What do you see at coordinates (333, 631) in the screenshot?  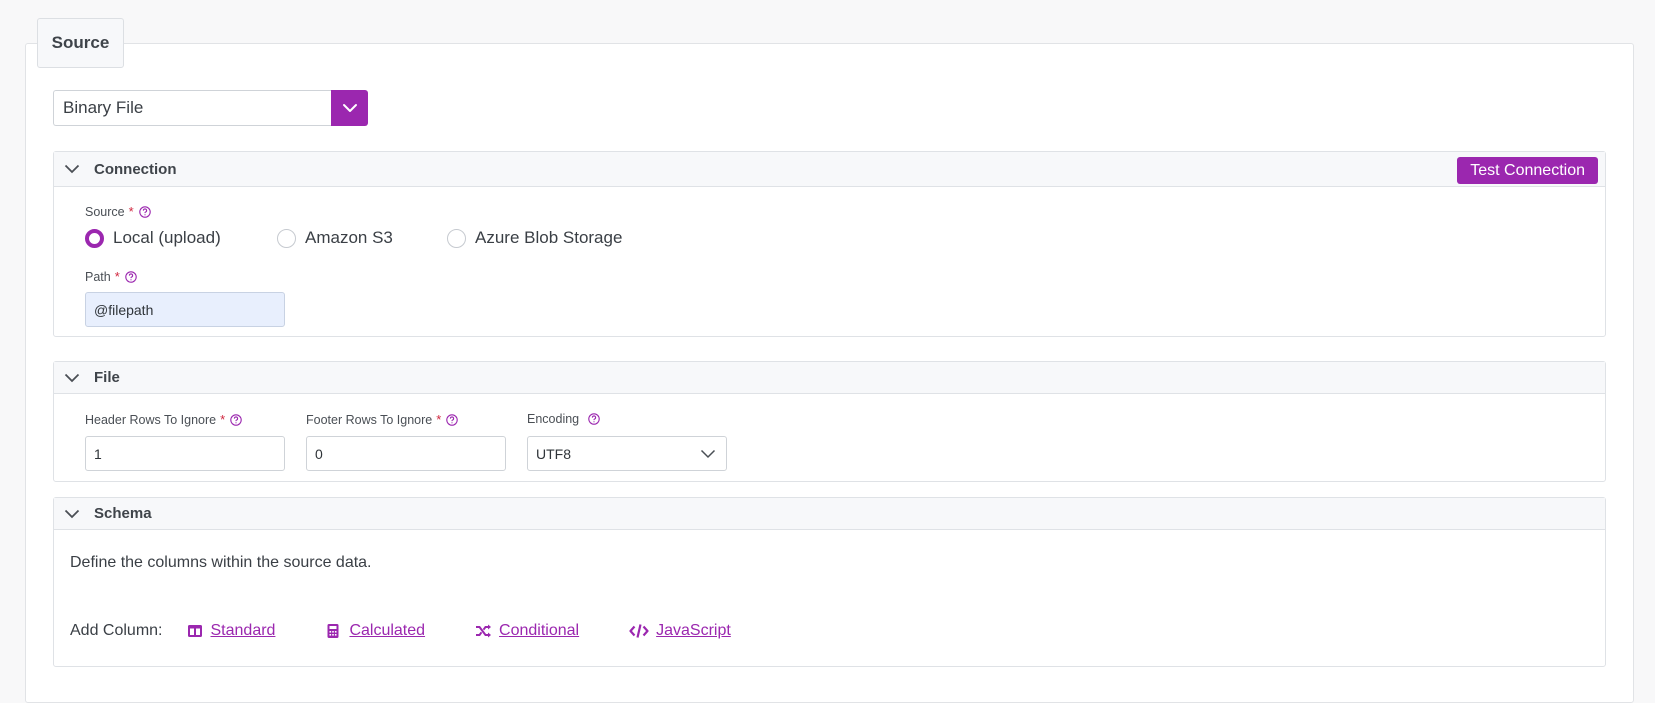 I see `calculator-icon` at bounding box center [333, 631].